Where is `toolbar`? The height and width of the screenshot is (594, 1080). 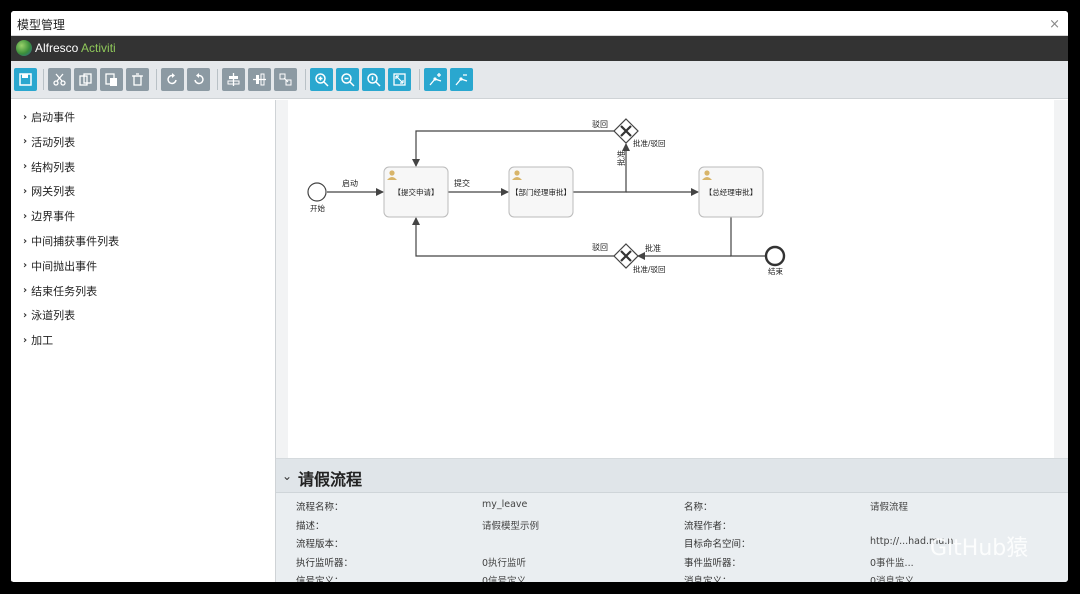 toolbar is located at coordinates (539, 80).